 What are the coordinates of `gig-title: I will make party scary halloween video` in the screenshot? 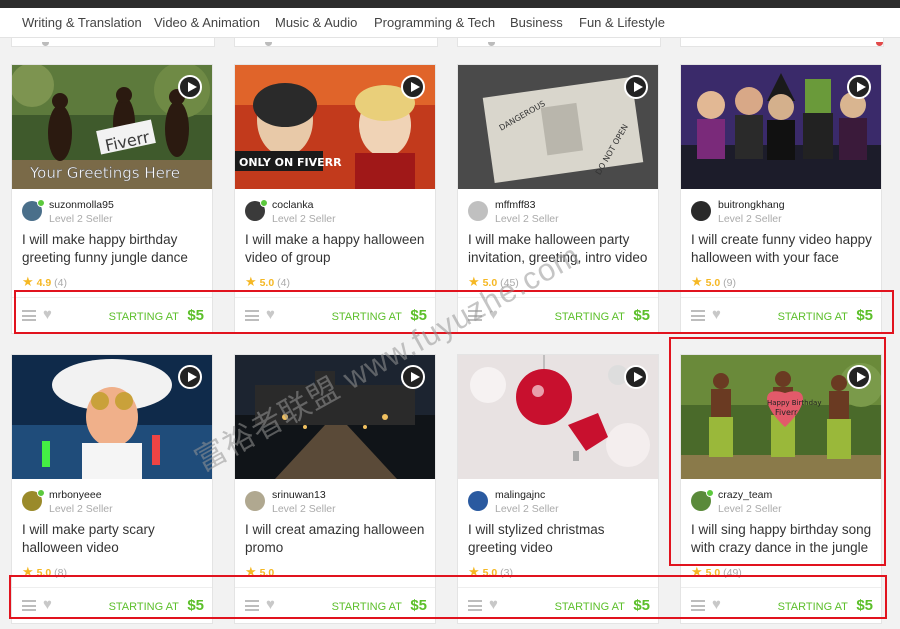 It's located at (113, 539).